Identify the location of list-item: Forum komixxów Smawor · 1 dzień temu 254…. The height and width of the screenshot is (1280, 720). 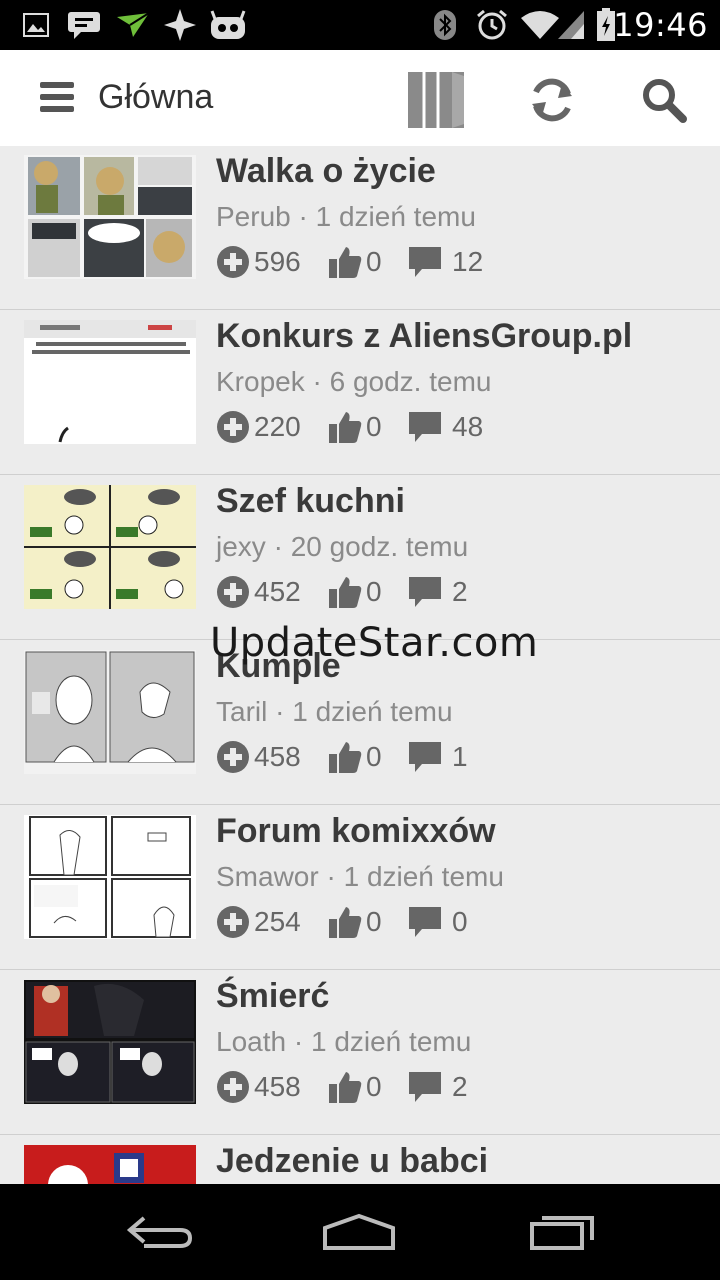
(360, 887).